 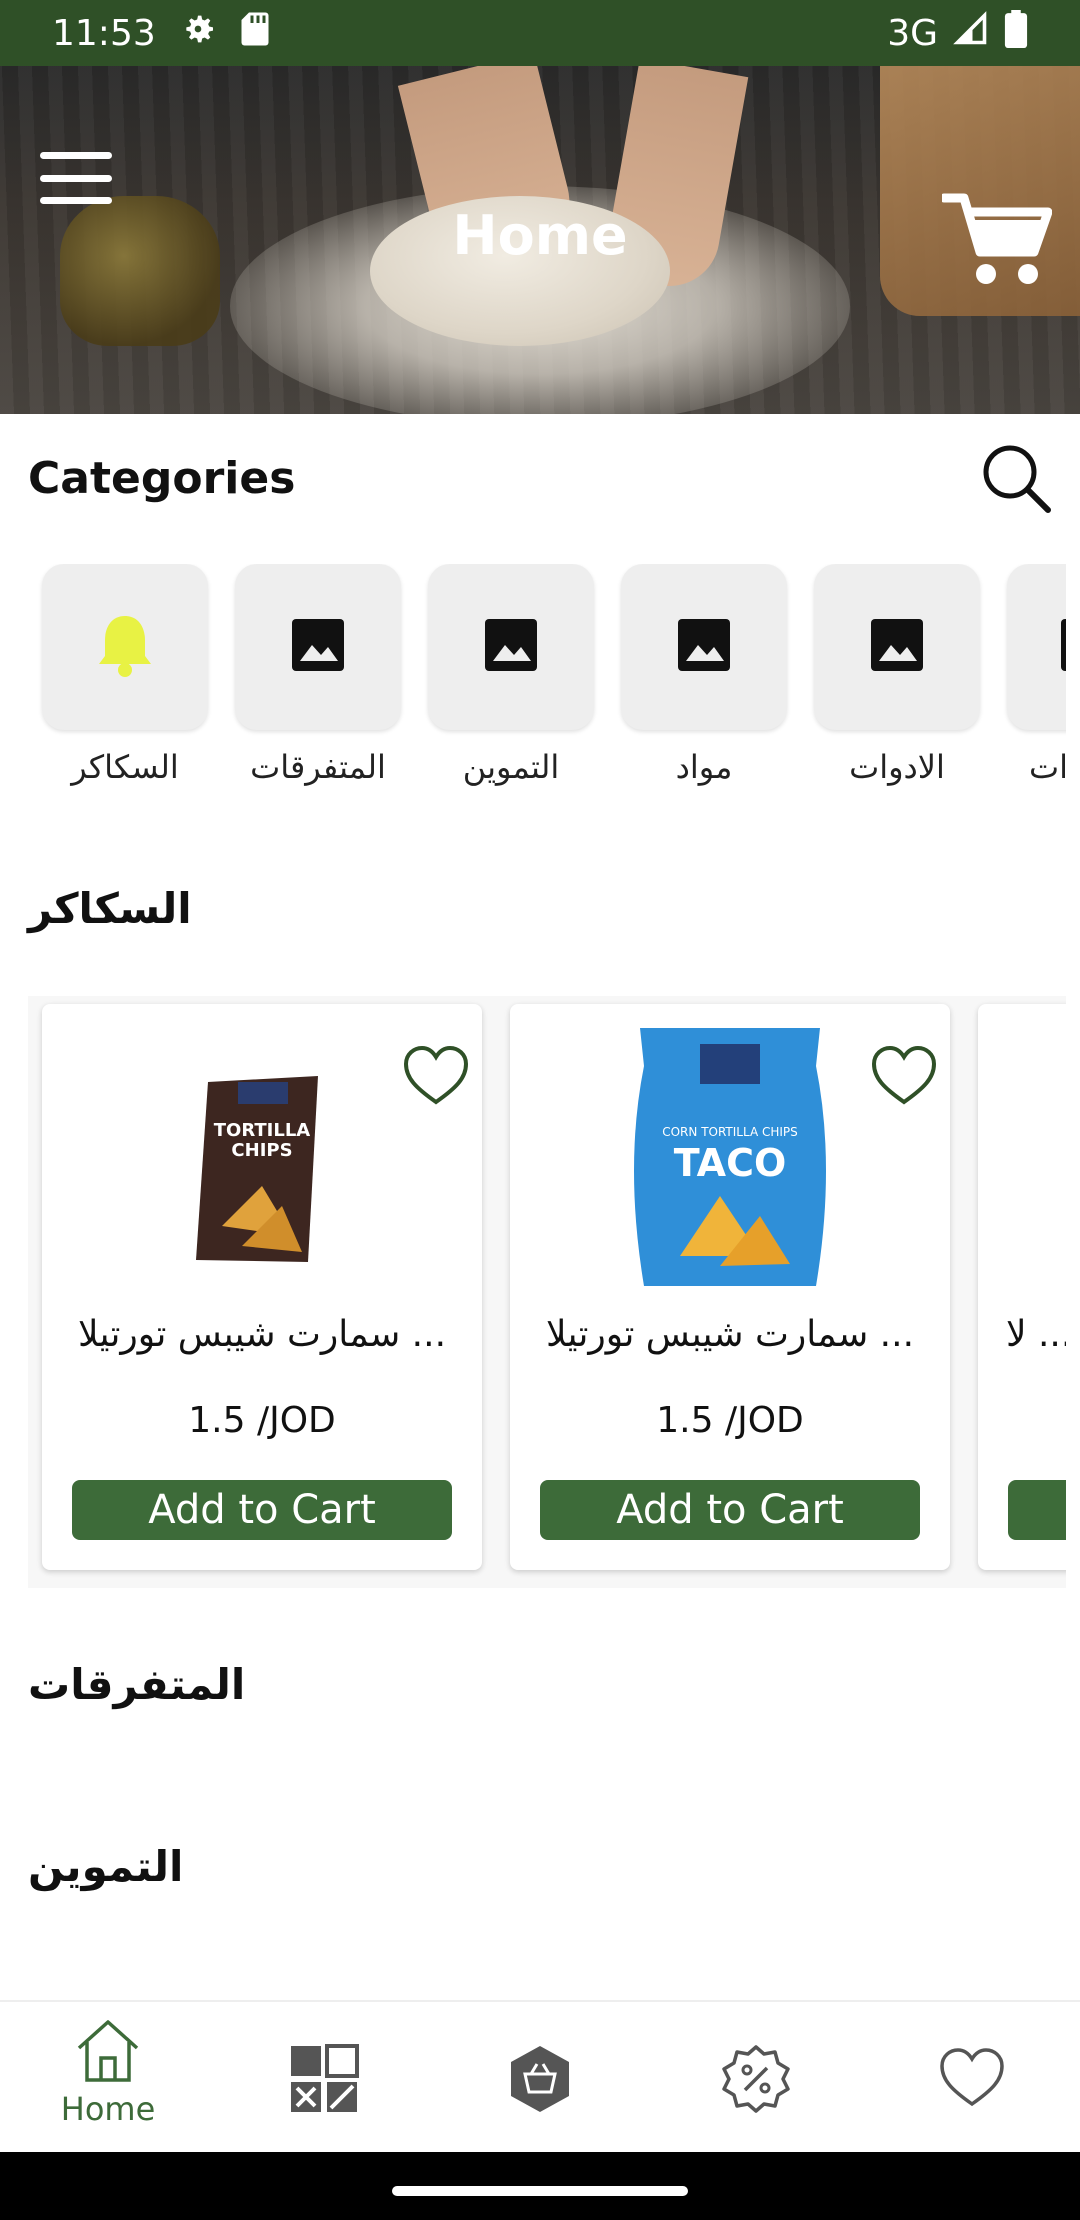 What do you see at coordinates (540, 2191) in the screenshot?
I see `home-gesture-bar` at bounding box center [540, 2191].